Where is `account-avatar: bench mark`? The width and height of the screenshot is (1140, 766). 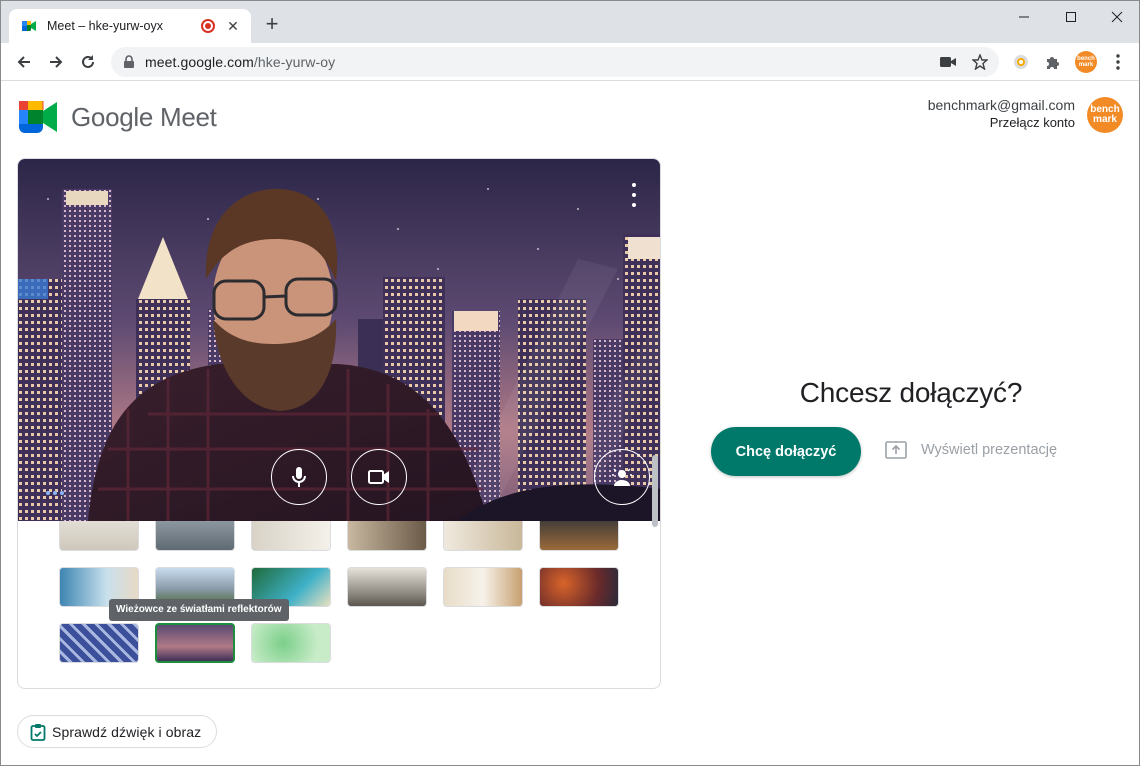
account-avatar: bench mark is located at coordinates (1105, 115).